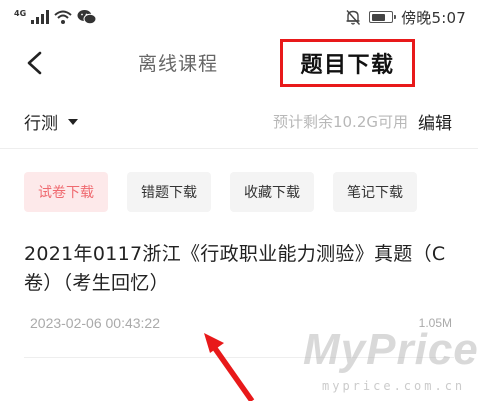  Describe the element at coordinates (220, 192) in the screenshot. I see `download-type-filters: 试卷下载 错题下载 收藏下载 笔记下载` at that location.